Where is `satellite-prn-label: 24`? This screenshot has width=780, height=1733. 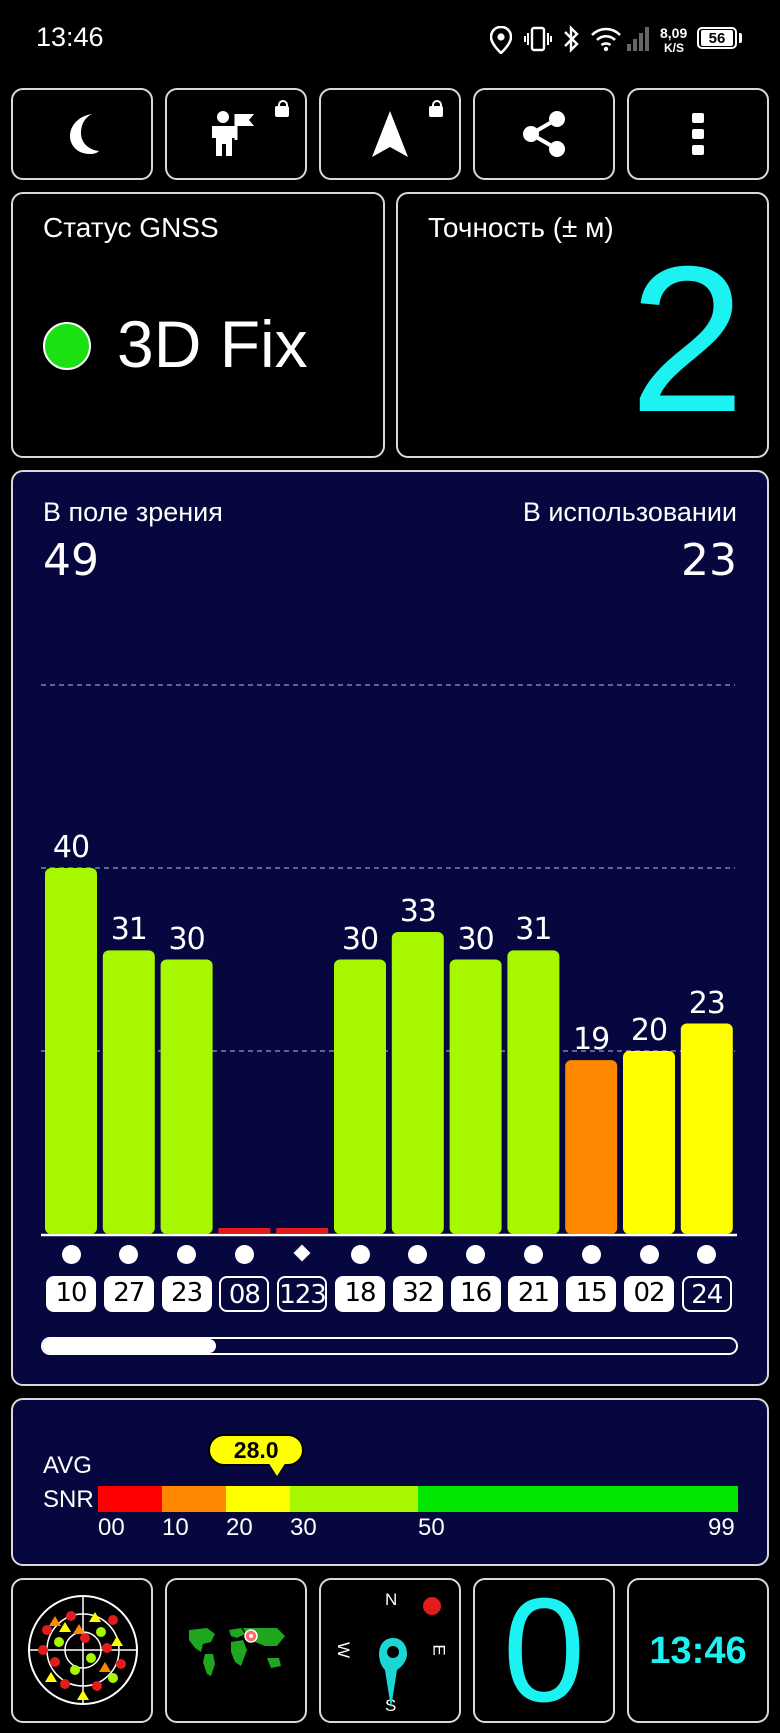 satellite-prn-label: 24 is located at coordinates (706, 1294).